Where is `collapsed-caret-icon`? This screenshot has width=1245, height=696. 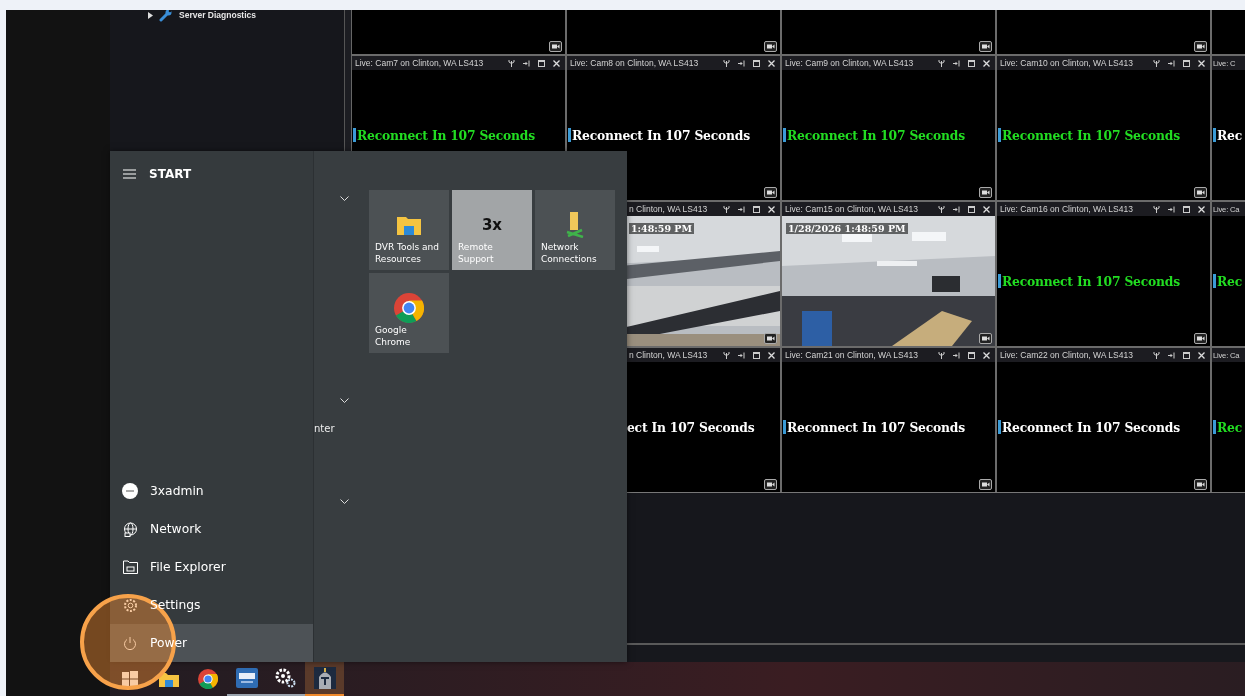 collapsed-caret-icon is located at coordinates (150, 15).